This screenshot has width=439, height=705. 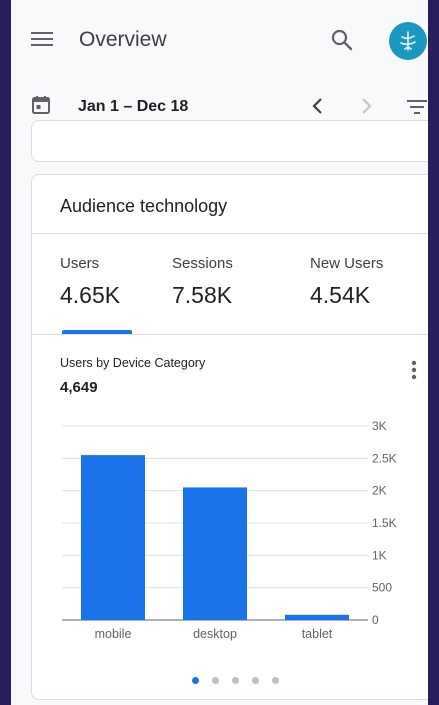 What do you see at coordinates (379, 426) in the screenshot?
I see `y-tick-label: 3K` at bounding box center [379, 426].